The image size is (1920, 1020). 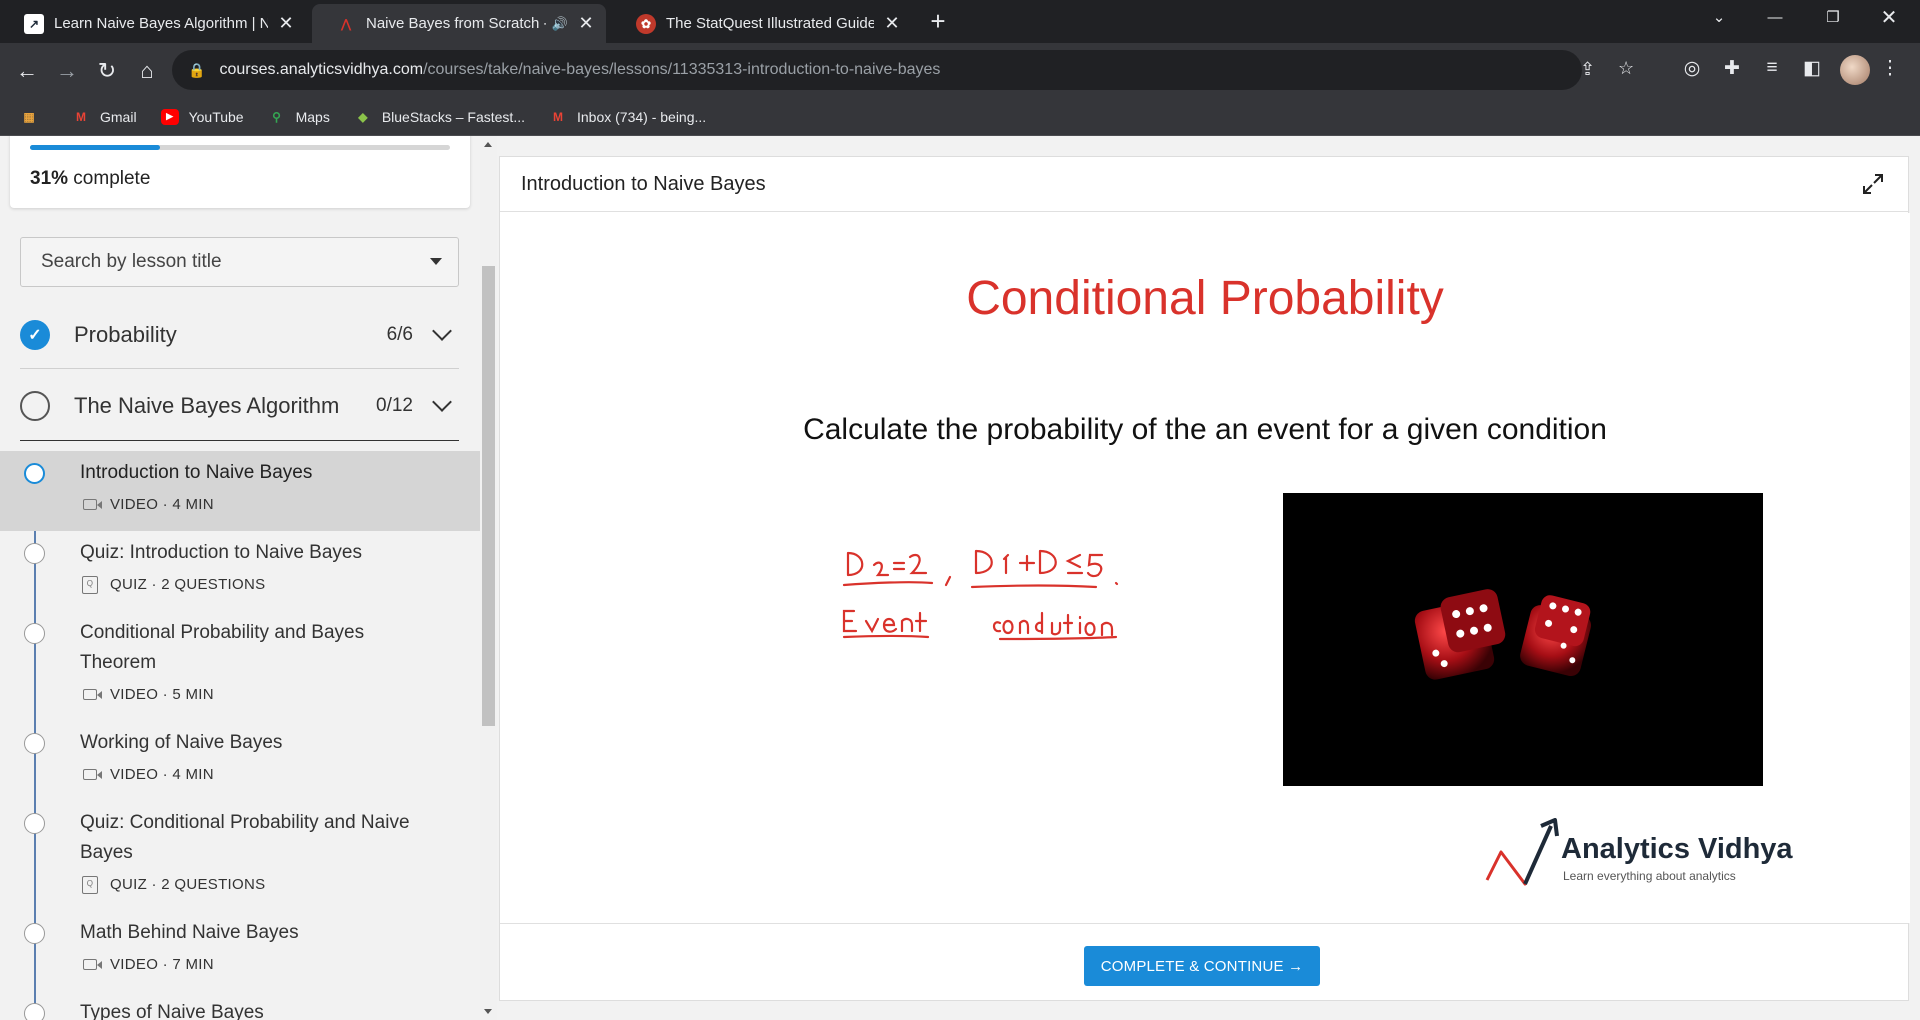 What do you see at coordinates (1692, 68) in the screenshot?
I see `extension-target-icon: ◎` at bounding box center [1692, 68].